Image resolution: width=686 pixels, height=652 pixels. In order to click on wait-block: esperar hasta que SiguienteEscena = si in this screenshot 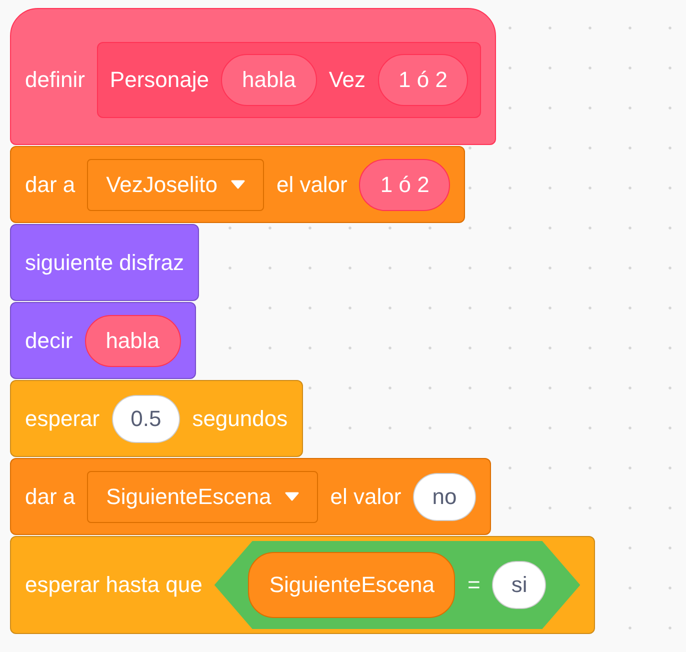, I will do `click(303, 585)`.